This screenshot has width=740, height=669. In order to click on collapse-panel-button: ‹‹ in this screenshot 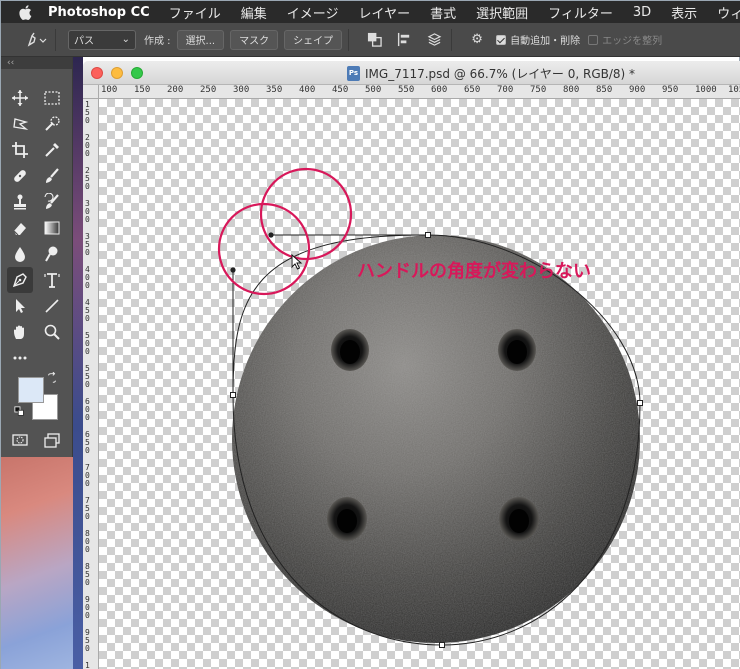, I will do `click(36, 63)`.